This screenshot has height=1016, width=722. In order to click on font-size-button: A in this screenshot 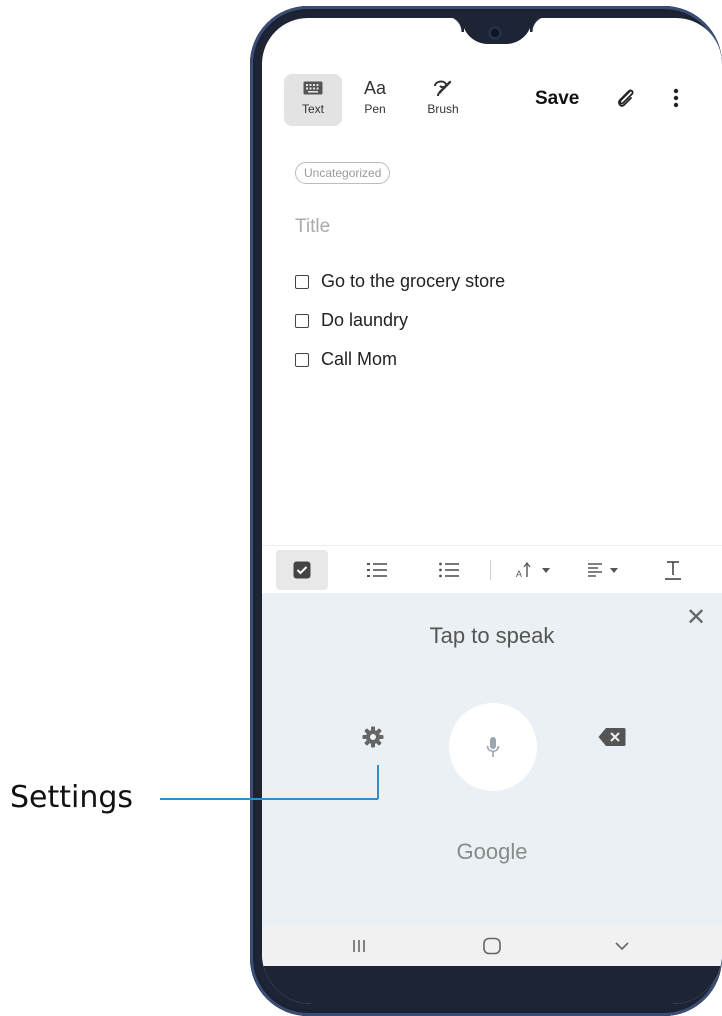, I will do `click(535, 570)`.